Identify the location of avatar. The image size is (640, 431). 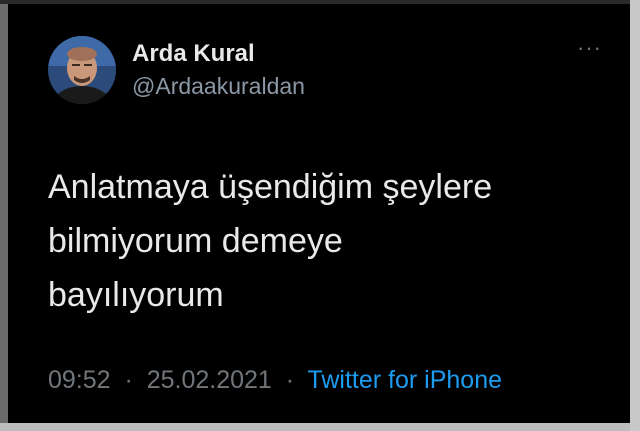
(82, 70).